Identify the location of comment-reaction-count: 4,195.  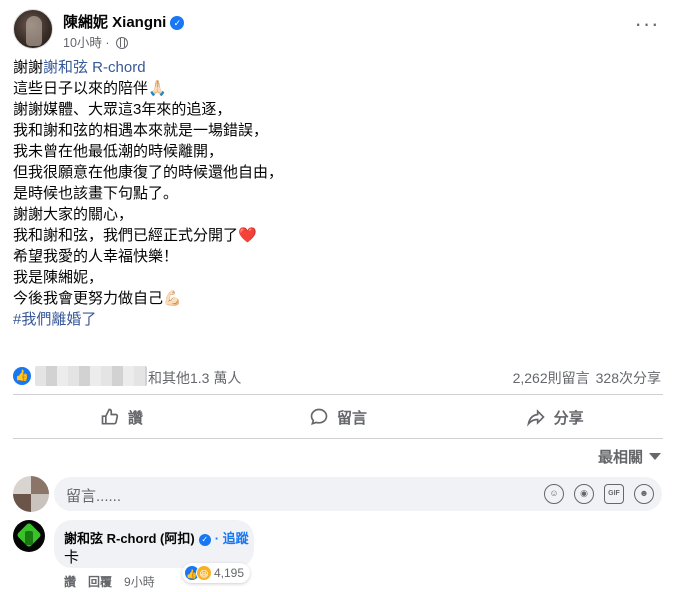
(229, 573).